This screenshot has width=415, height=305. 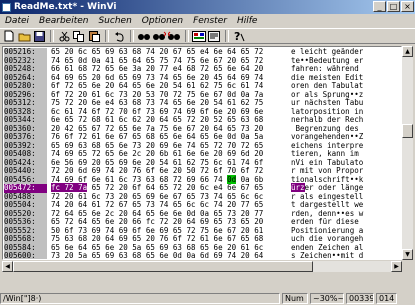 I want to click on menu-hilfe: Hilfe, so click(x=247, y=21).